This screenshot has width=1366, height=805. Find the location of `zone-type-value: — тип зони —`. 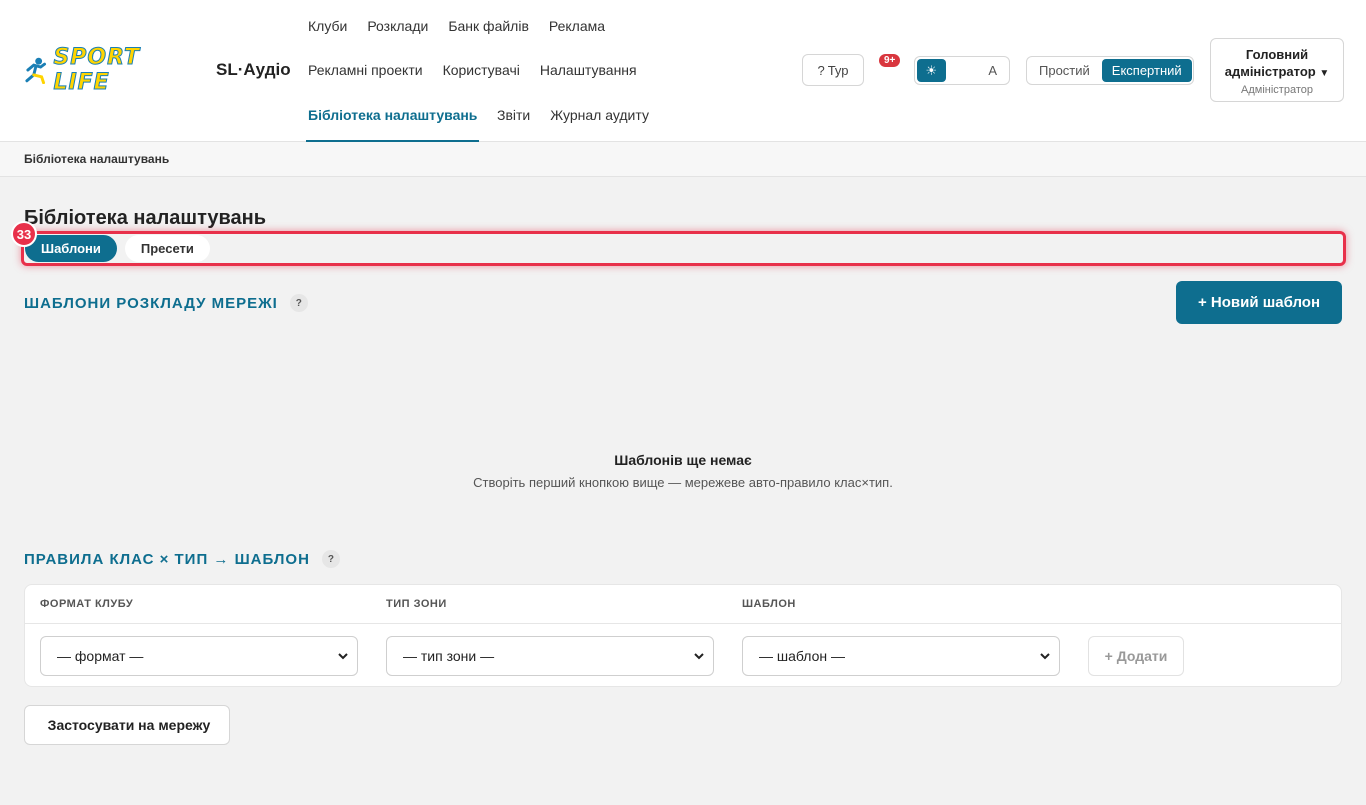

zone-type-value: — тип зони — is located at coordinates (449, 656).